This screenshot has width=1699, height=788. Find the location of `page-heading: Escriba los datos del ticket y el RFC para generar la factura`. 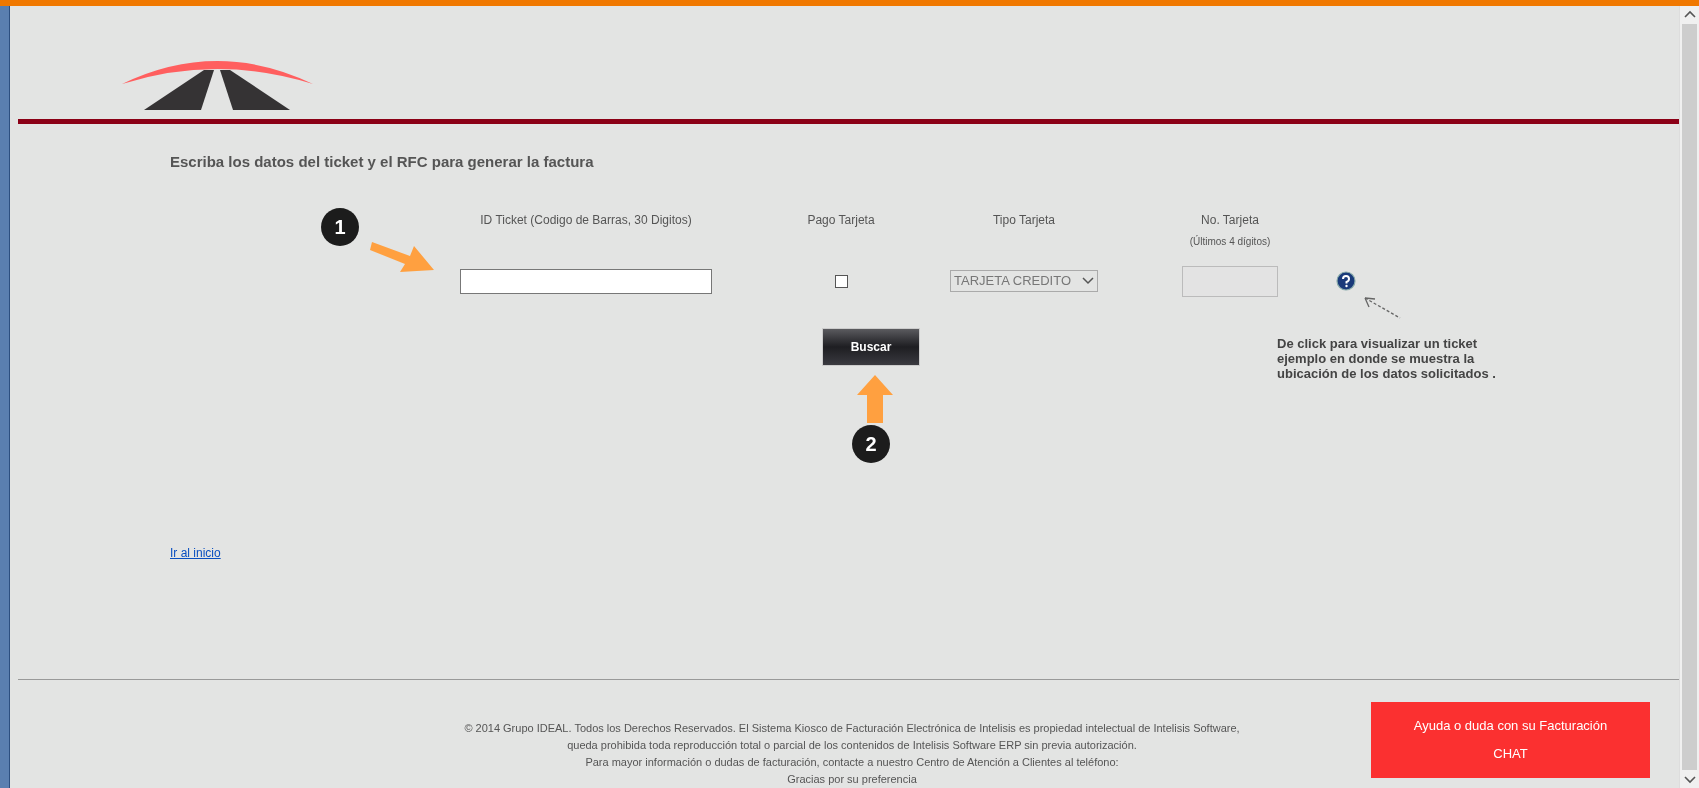

page-heading: Escriba los datos del ticket y el RFC para generar la factura is located at coordinates (382, 162).